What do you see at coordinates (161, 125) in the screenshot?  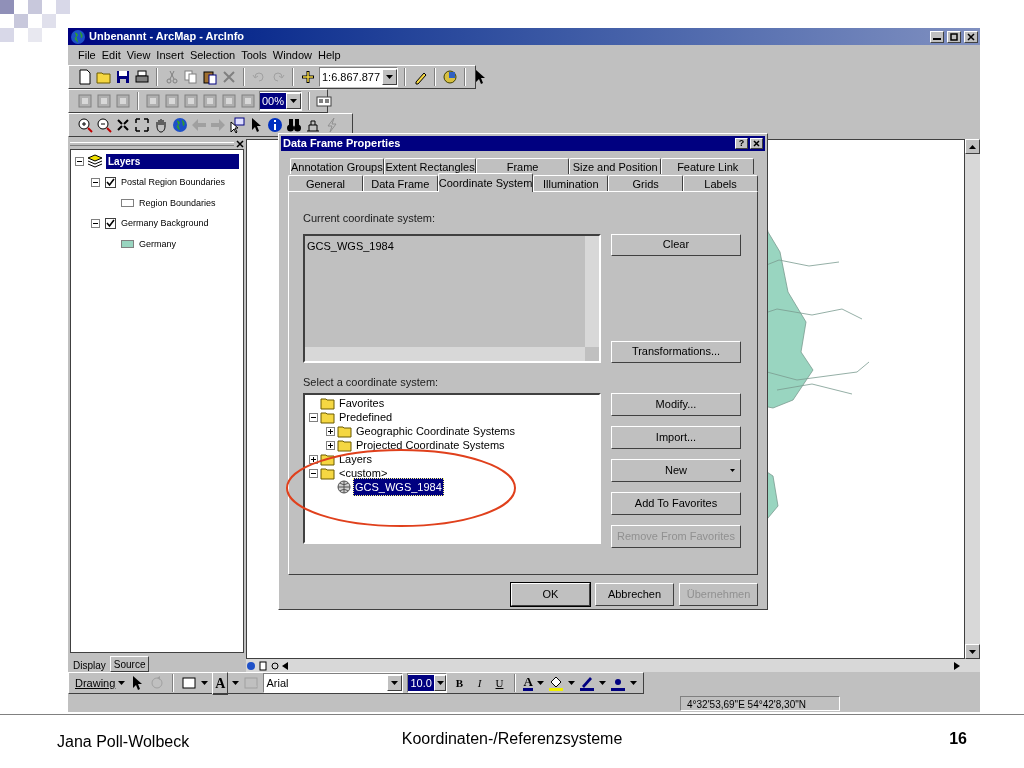 I see `hand-icon` at bounding box center [161, 125].